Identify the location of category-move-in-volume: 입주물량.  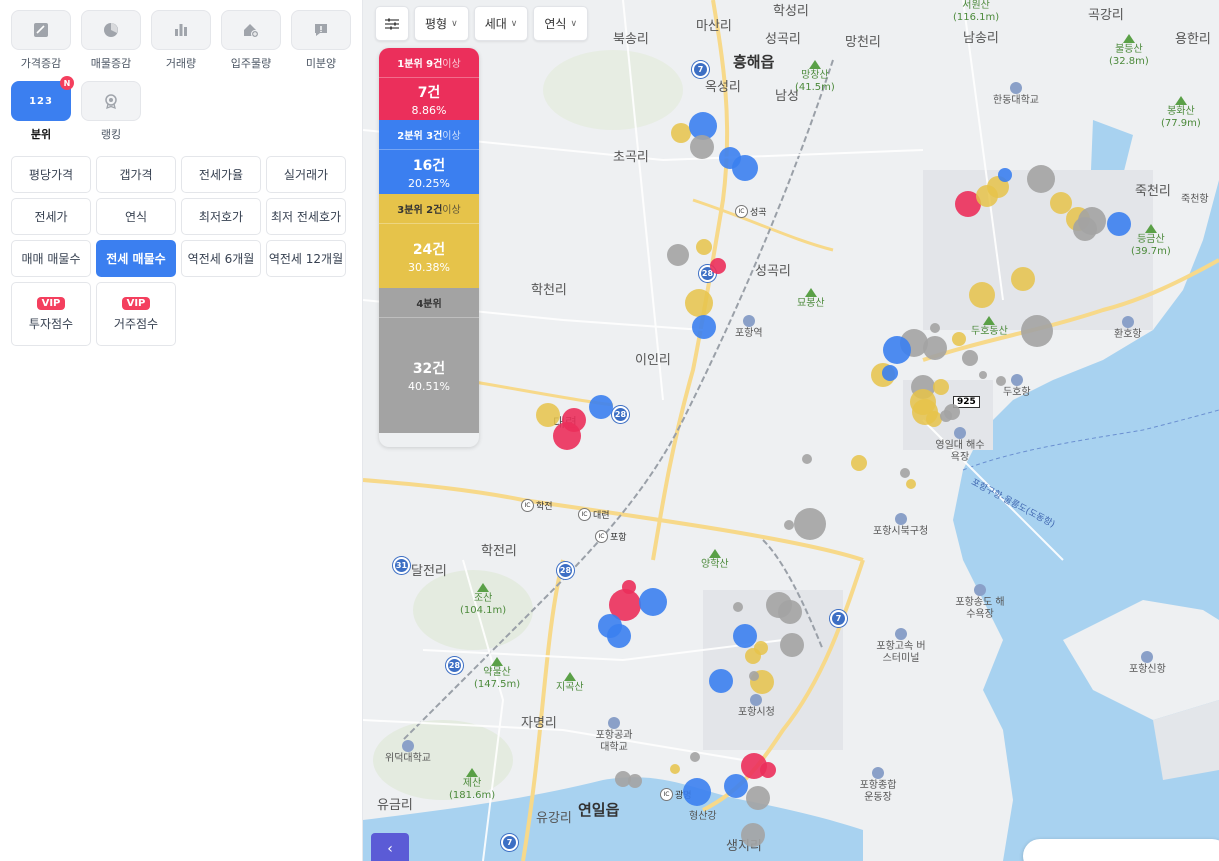
(251, 40).